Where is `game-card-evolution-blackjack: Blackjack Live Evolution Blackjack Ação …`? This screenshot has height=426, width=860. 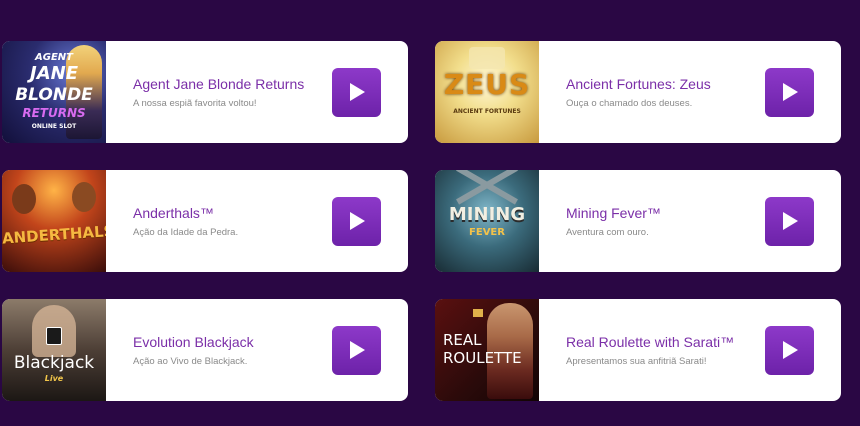
game-card-evolution-blackjack: Blackjack Live Evolution Blackjack Ação … is located at coordinates (205, 350).